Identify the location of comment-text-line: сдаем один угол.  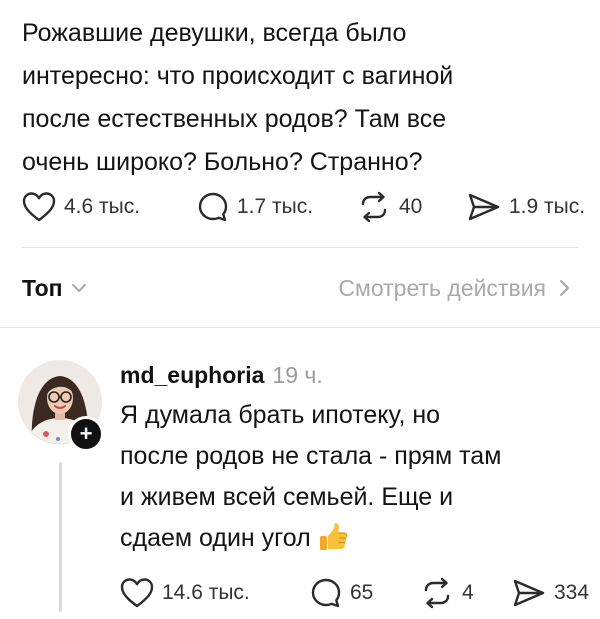
(215, 538).